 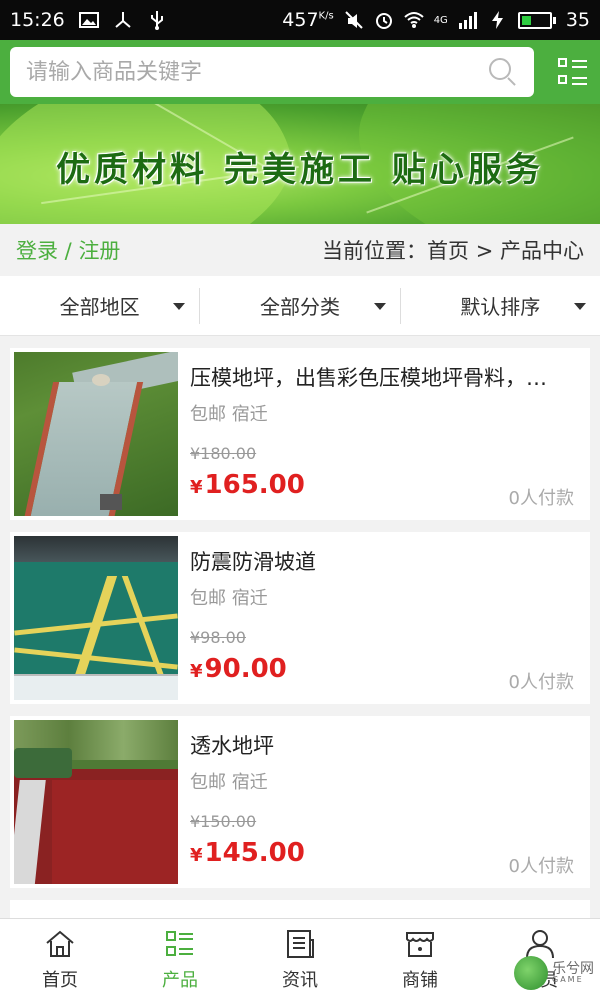 I want to click on banner: 优质材料 完美施工 贴心服务, so click(x=300, y=164).